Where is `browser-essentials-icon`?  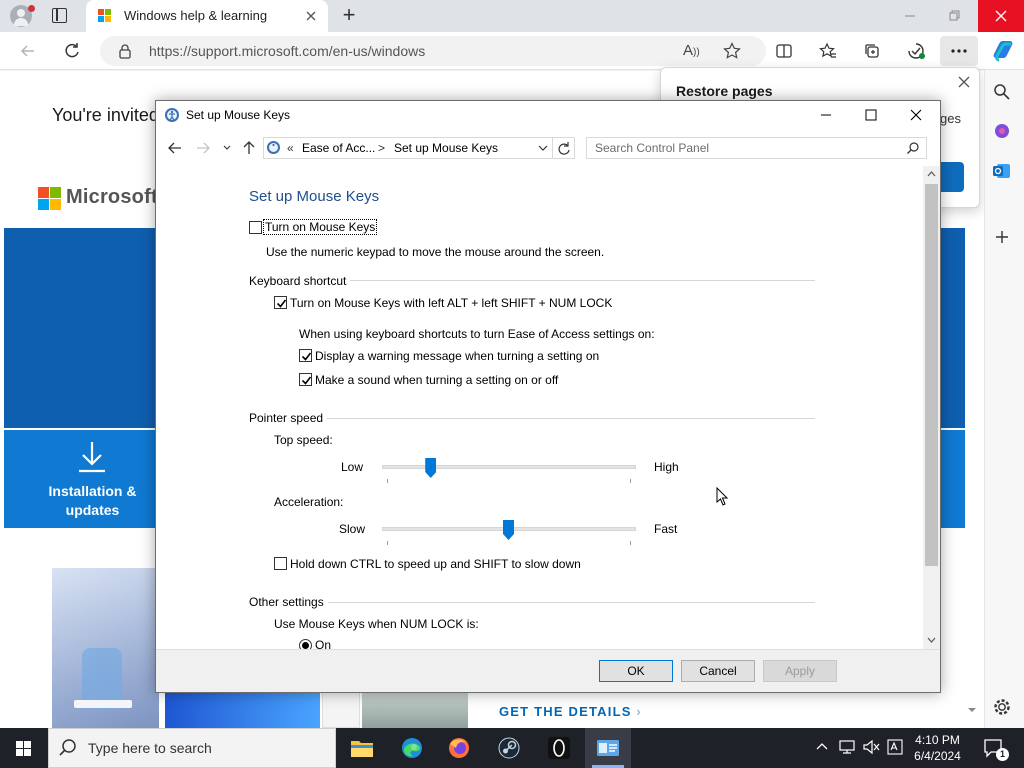 browser-essentials-icon is located at coordinates (916, 51).